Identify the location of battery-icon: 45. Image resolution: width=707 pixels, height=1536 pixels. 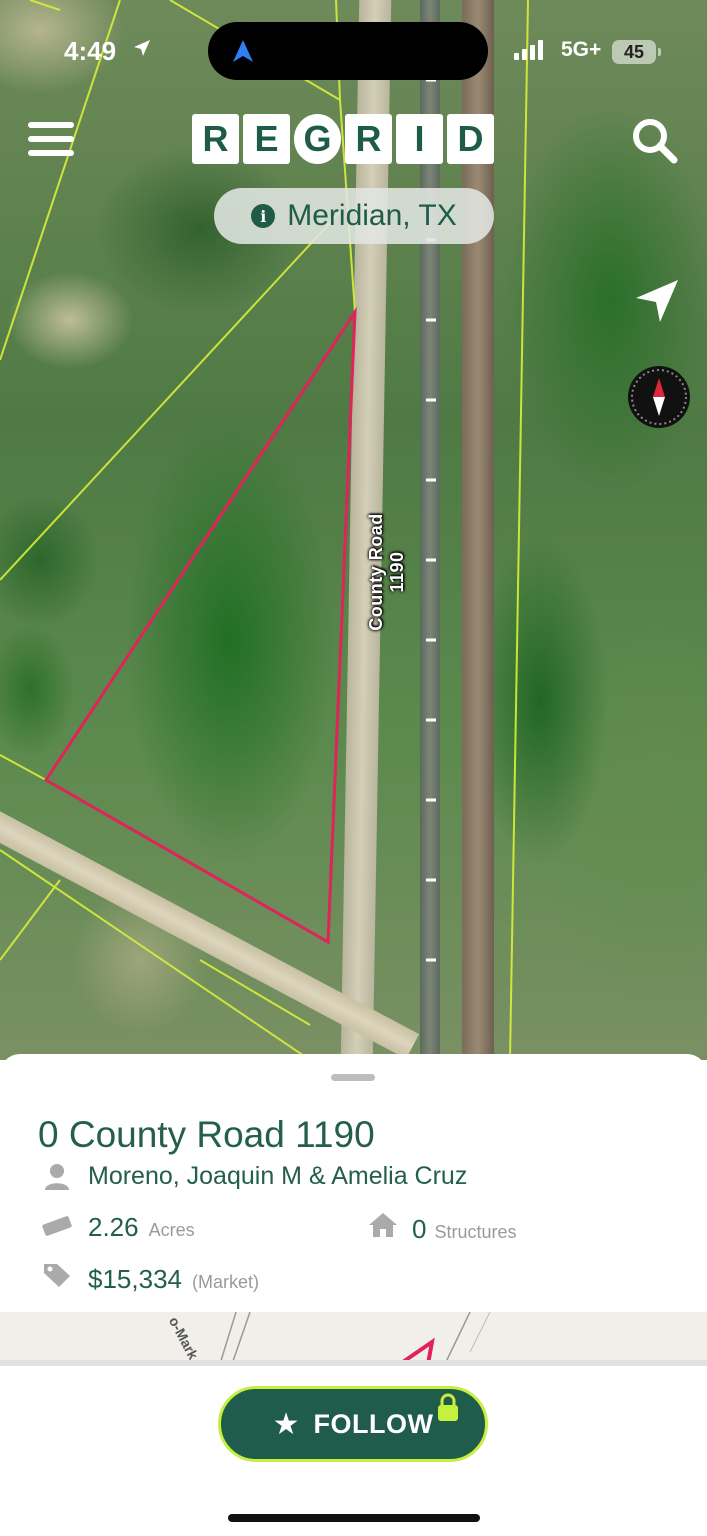
(636, 52).